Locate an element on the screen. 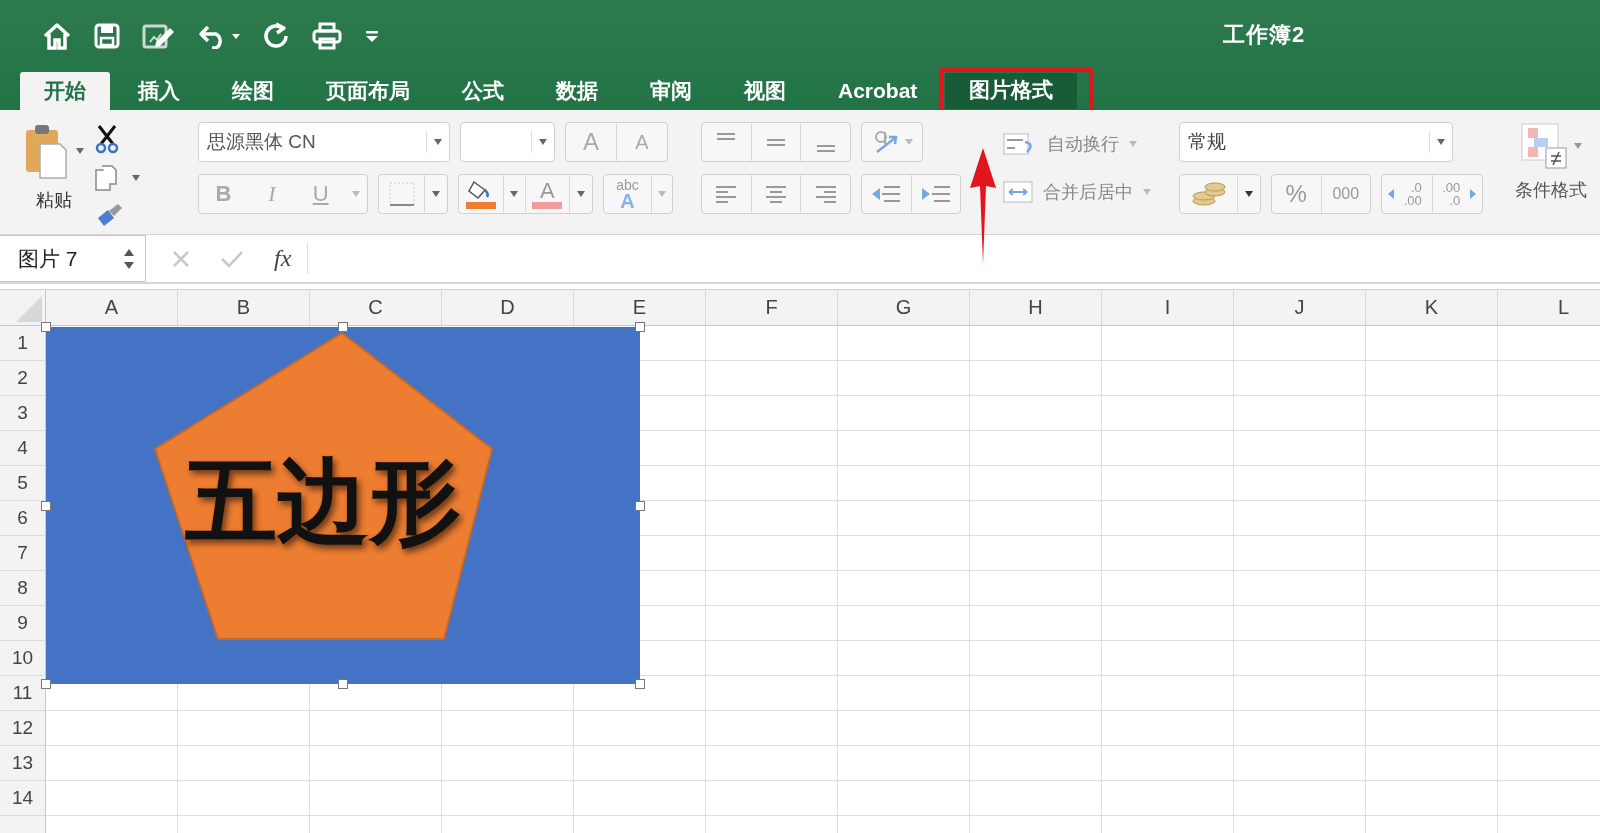  row-header: 11 is located at coordinates (23, 693).